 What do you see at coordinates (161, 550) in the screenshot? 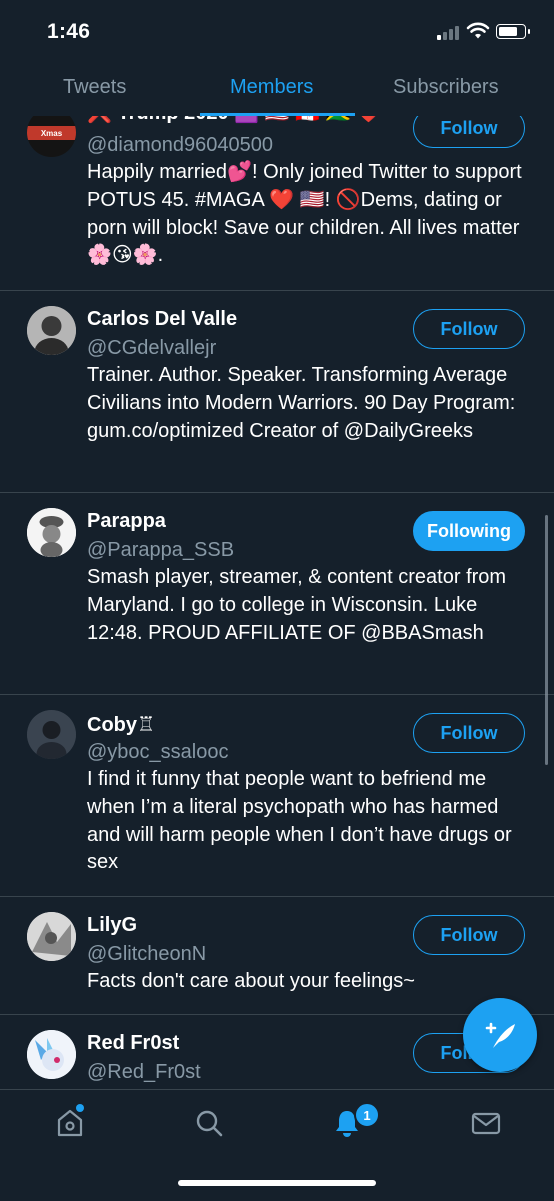
I see `member-handle: @Parappa_SSB` at bounding box center [161, 550].